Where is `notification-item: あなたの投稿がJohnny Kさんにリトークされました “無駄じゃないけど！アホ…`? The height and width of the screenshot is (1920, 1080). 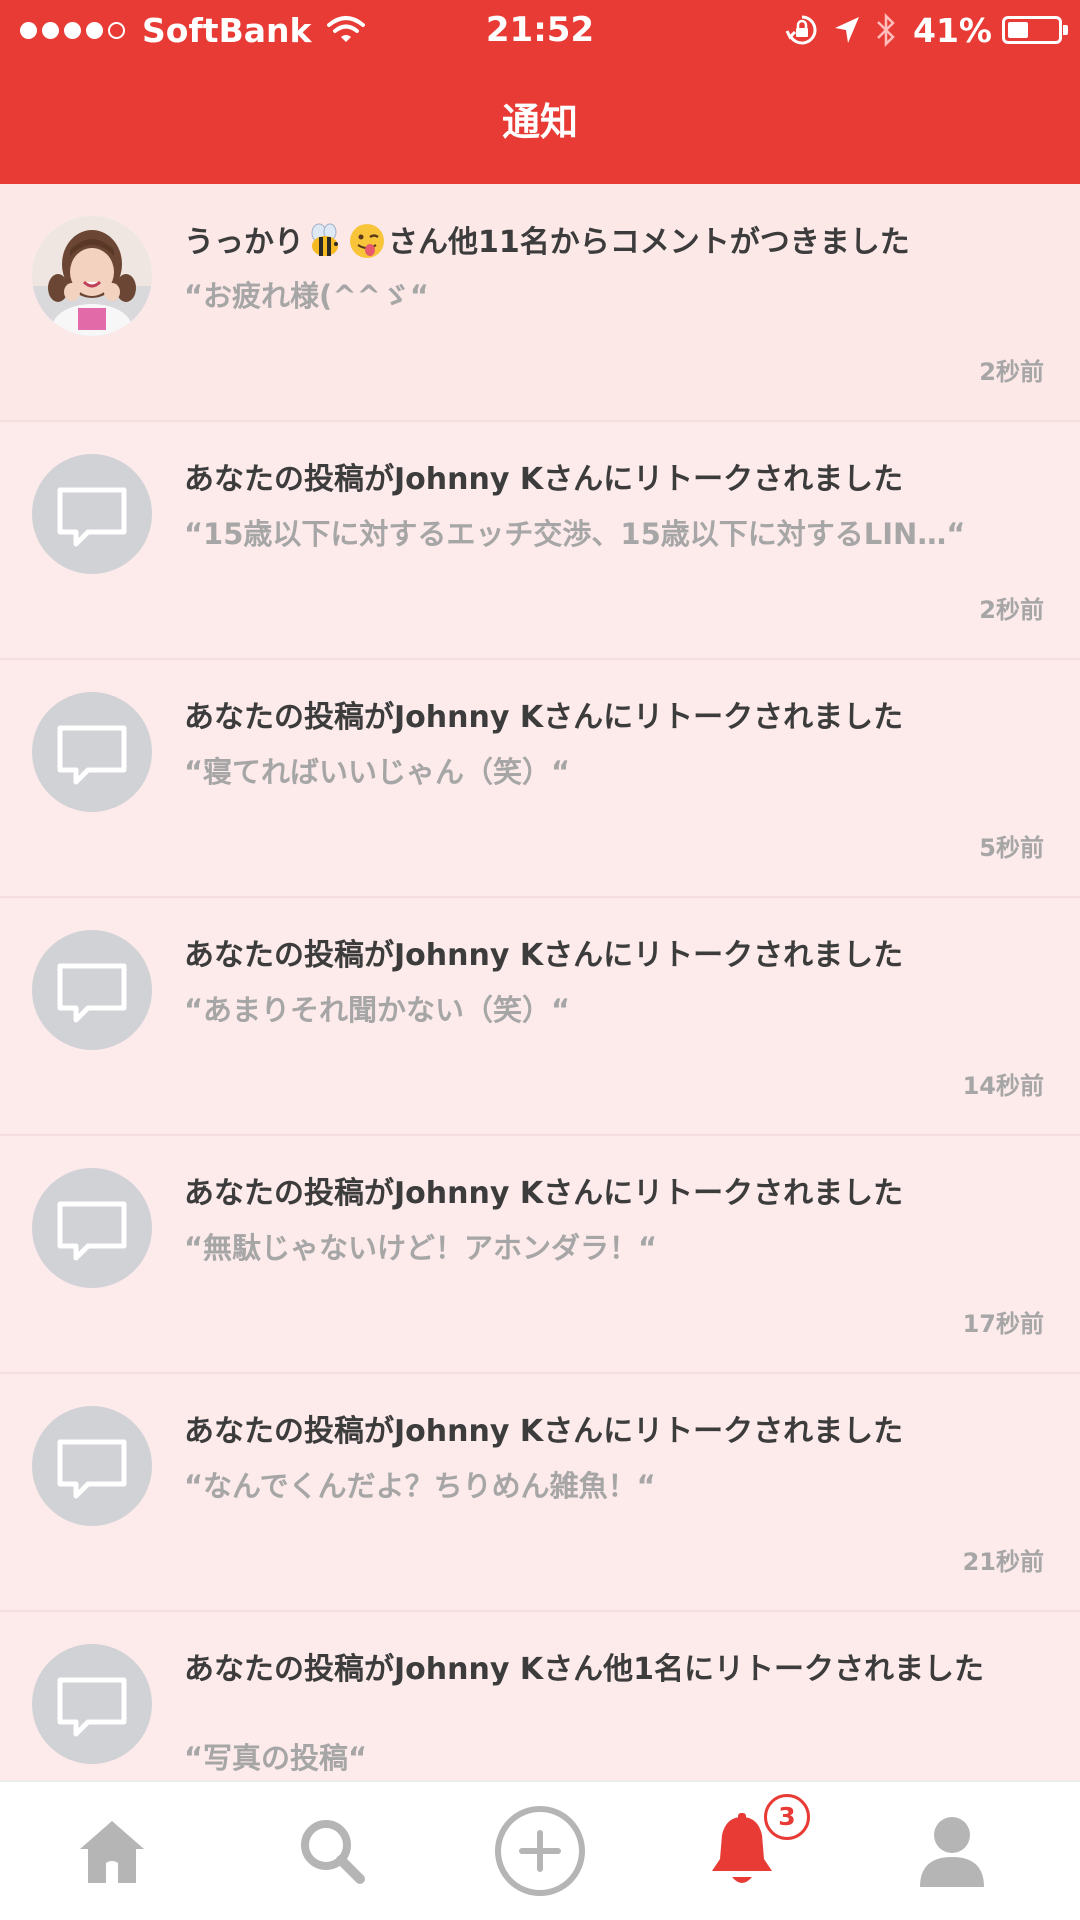 notification-item: あなたの投稿がJohnny Kさんにリトークされました “無駄じゃないけど！アホ… is located at coordinates (540, 1255).